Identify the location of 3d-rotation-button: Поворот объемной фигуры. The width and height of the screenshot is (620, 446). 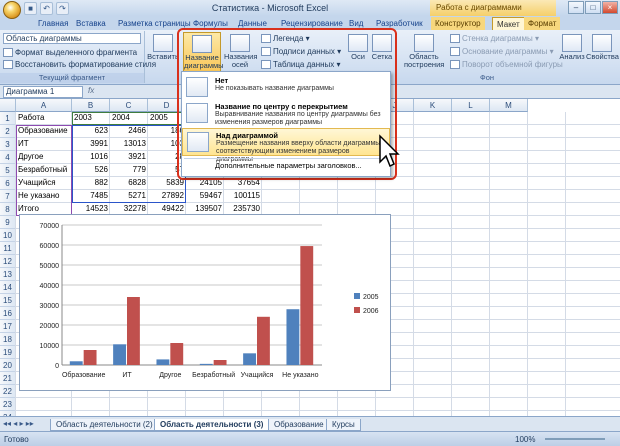
(506, 65).